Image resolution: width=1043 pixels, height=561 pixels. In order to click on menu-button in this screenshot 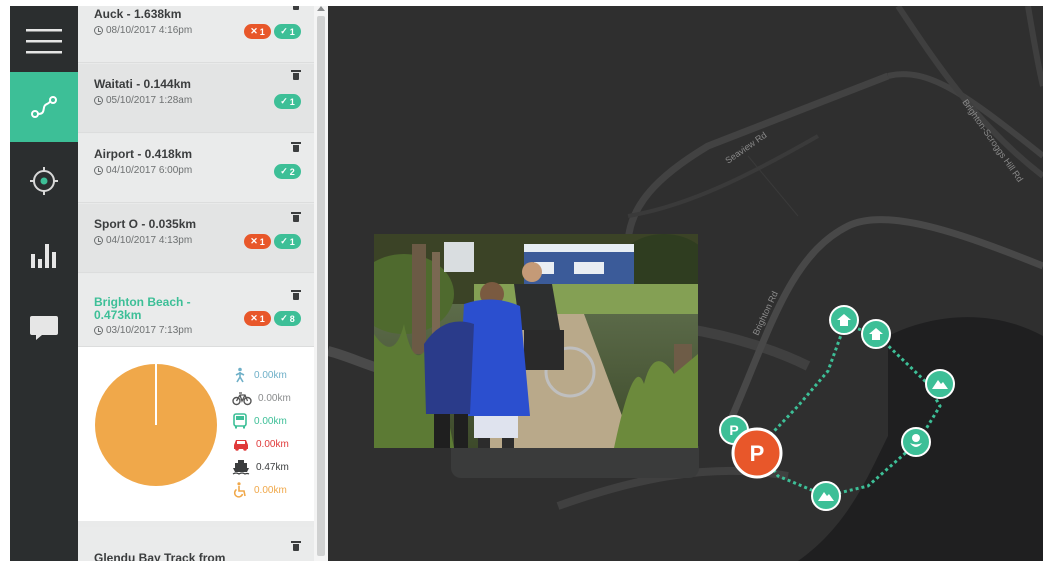, I will do `click(44, 41)`.